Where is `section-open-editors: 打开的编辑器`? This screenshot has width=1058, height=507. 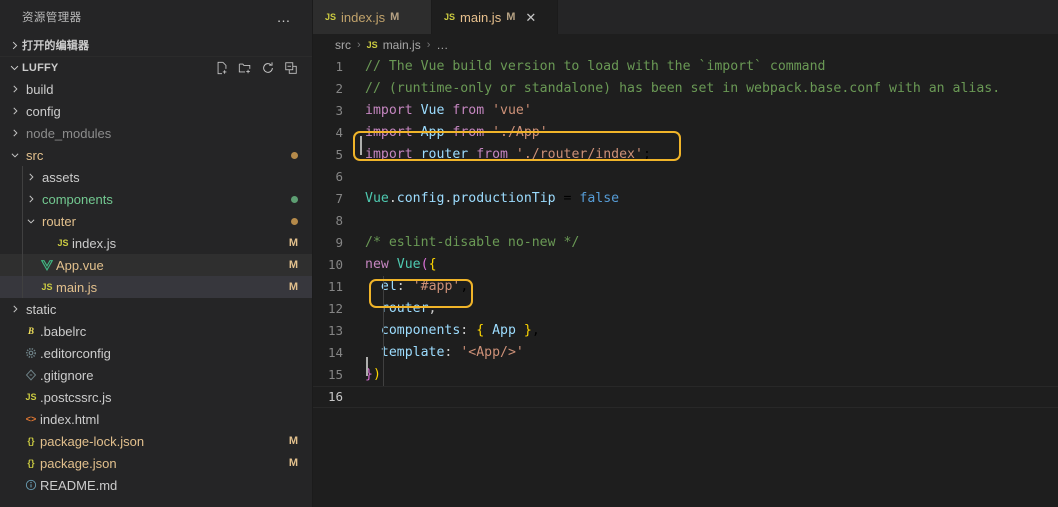
section-open-editors: 打开的编辑器 is located at coordinates (156, 45).